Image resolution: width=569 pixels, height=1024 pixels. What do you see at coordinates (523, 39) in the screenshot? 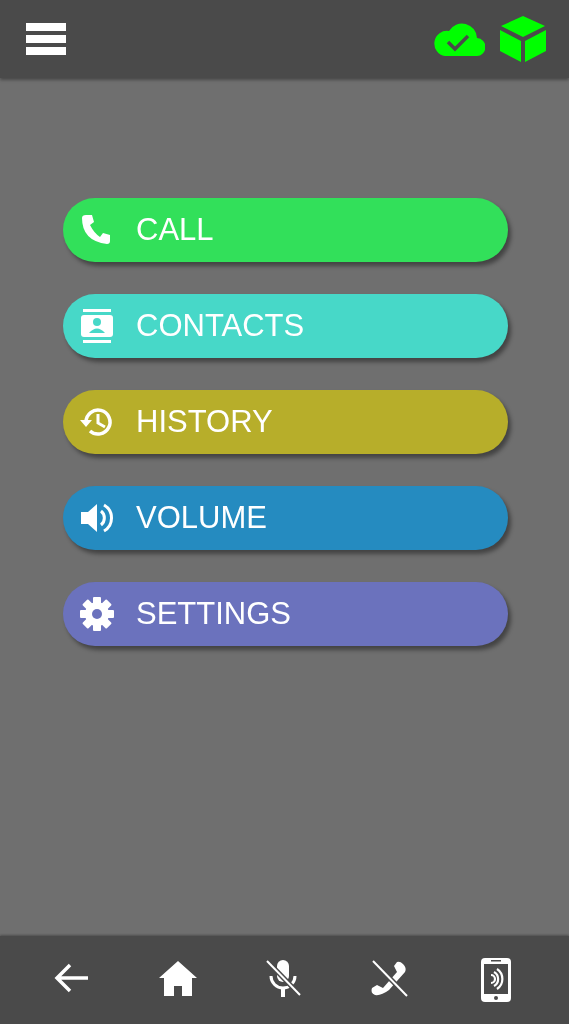
I see `cube-icon` at bounding box center [523, 39].